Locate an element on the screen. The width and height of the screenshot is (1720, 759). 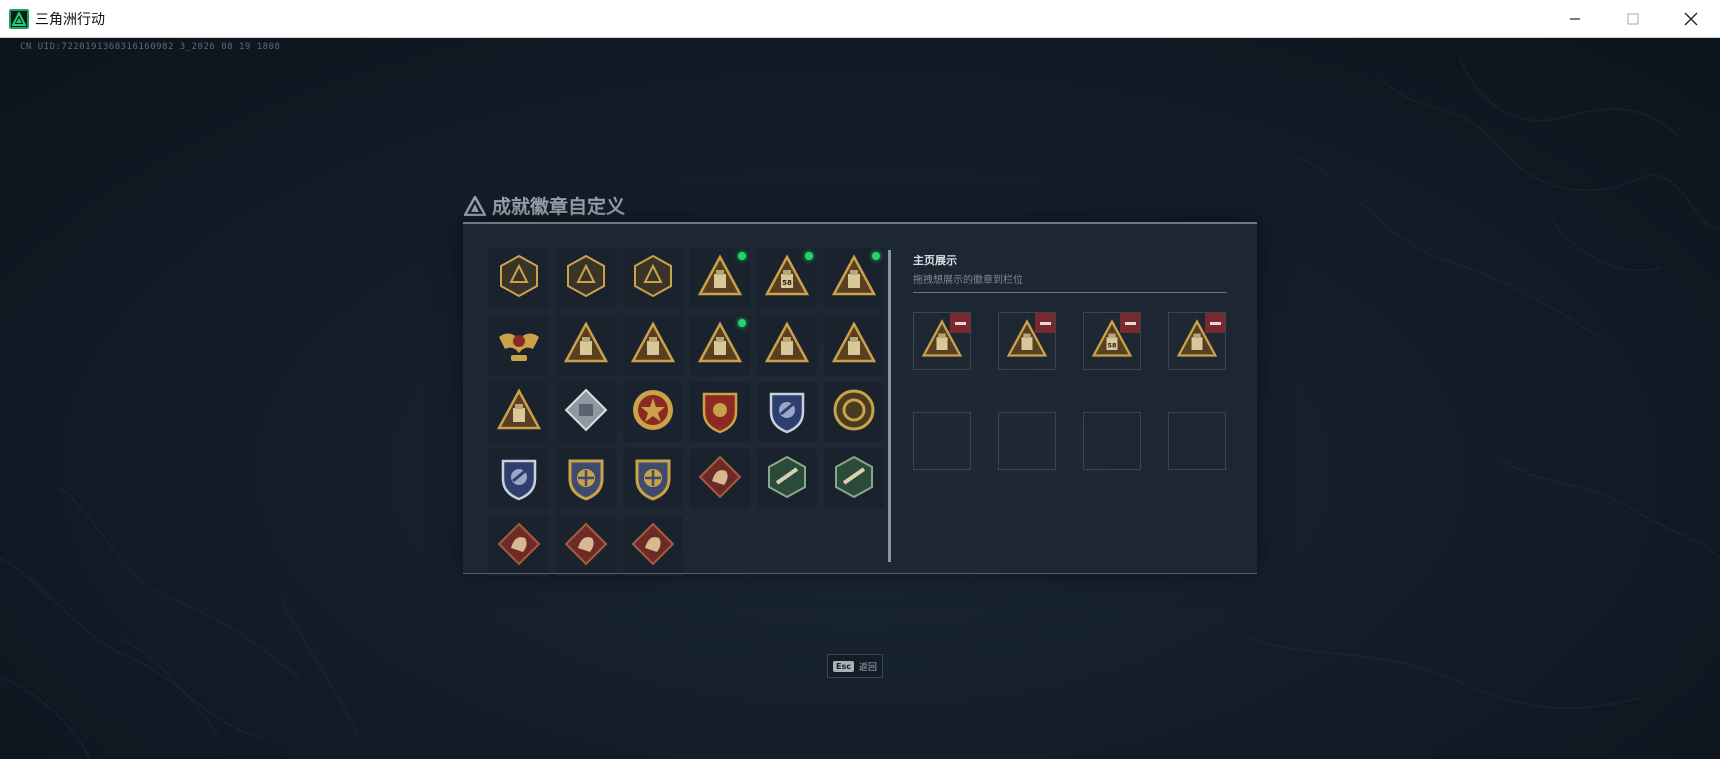
hex-delta-badge is located at coordinates (519, 278).